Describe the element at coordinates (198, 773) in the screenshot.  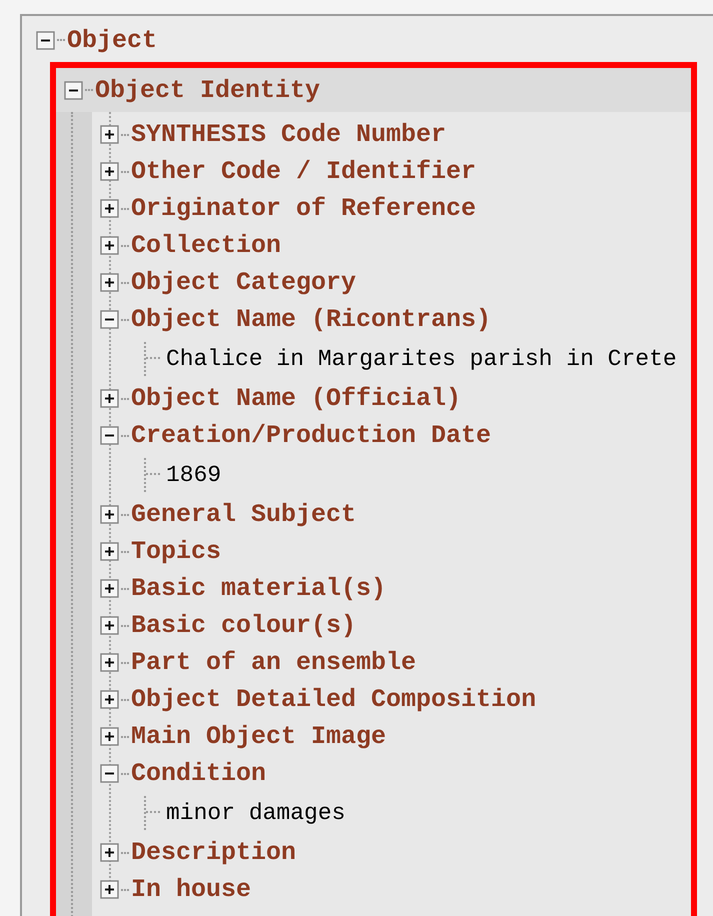
I see `tree-node-label: Condition` at that location.